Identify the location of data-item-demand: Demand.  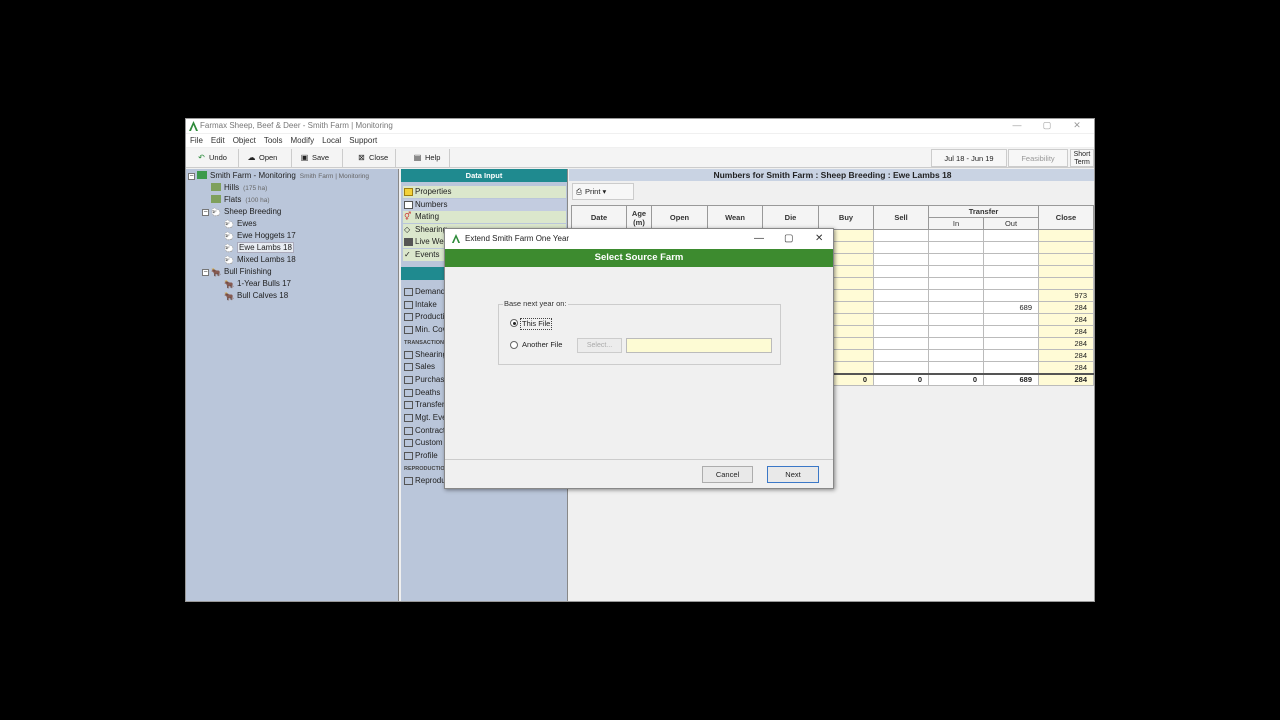
(424, 292).